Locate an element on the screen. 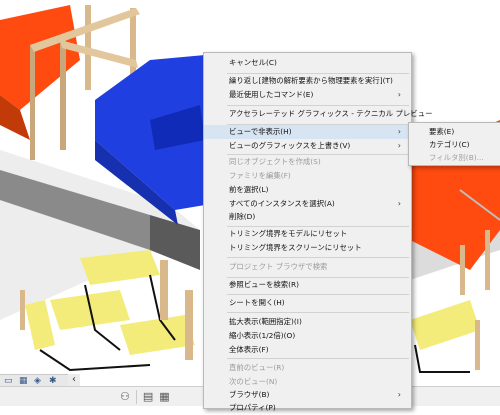 The width and height of the screenshot is (500, 415). workset-icon: ⚇ is located at coordinates (125, 397).